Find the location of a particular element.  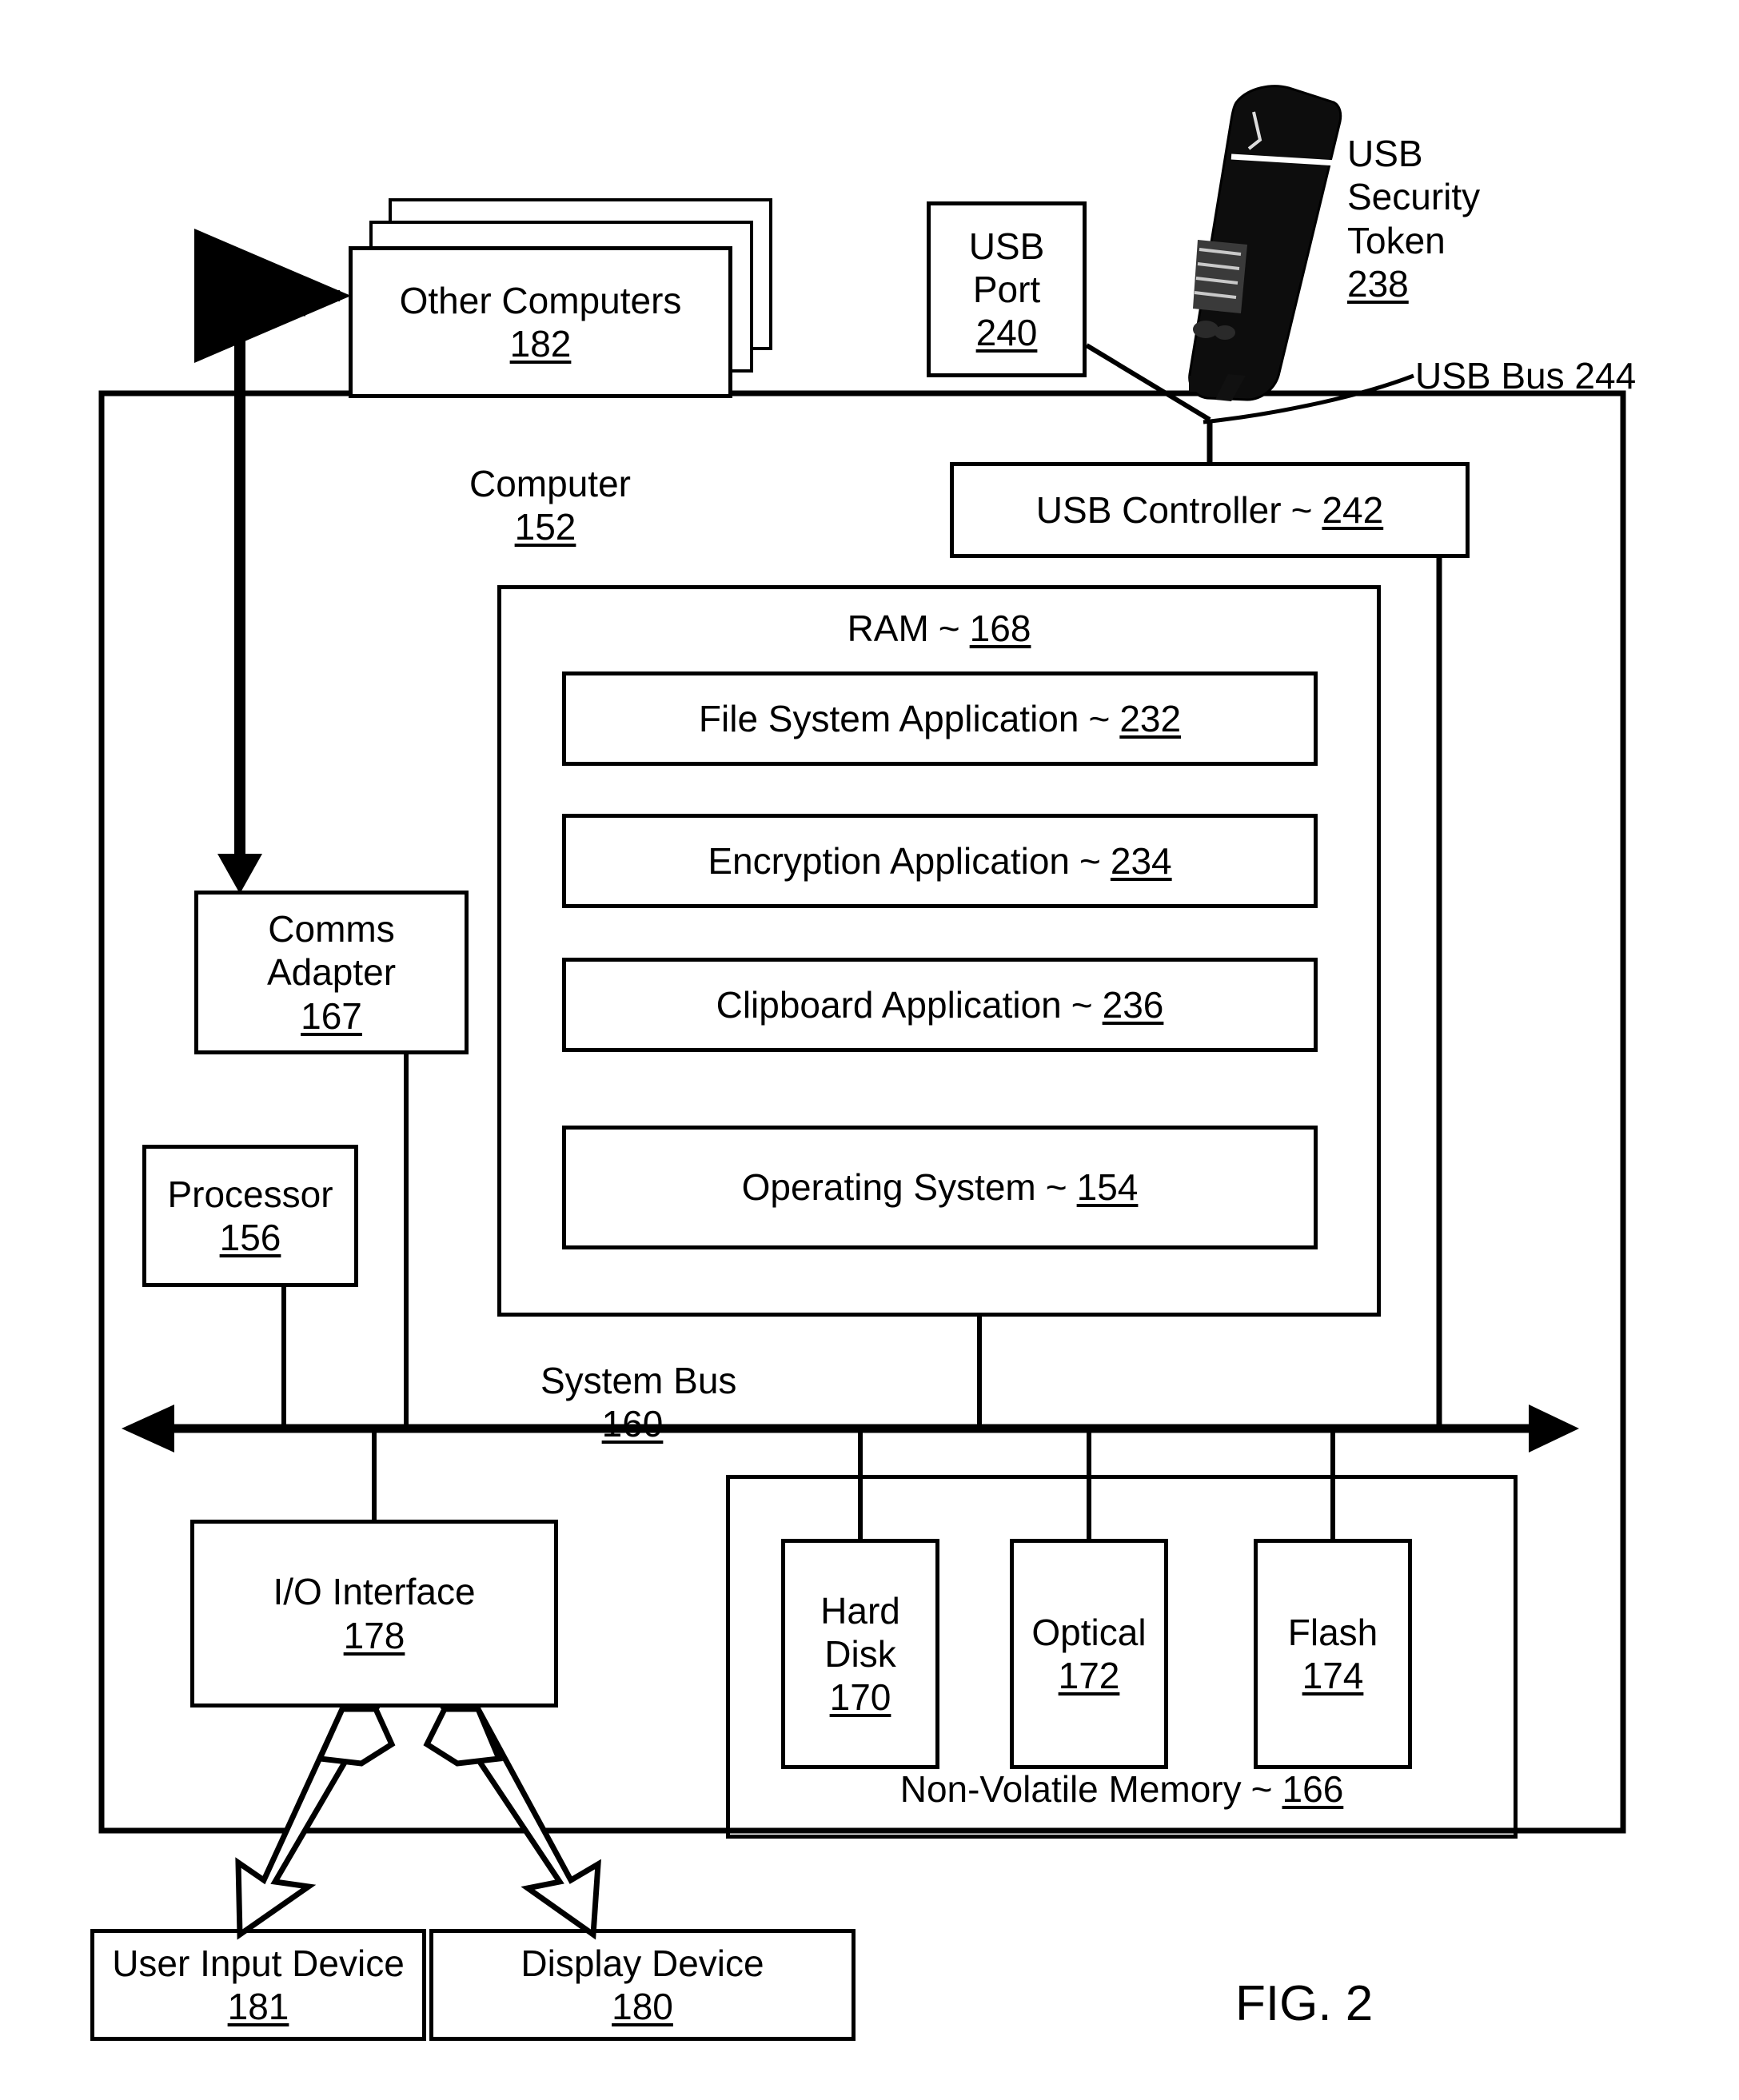

user-input-device-label: User Input Device is located at coordinates (258, 1963).